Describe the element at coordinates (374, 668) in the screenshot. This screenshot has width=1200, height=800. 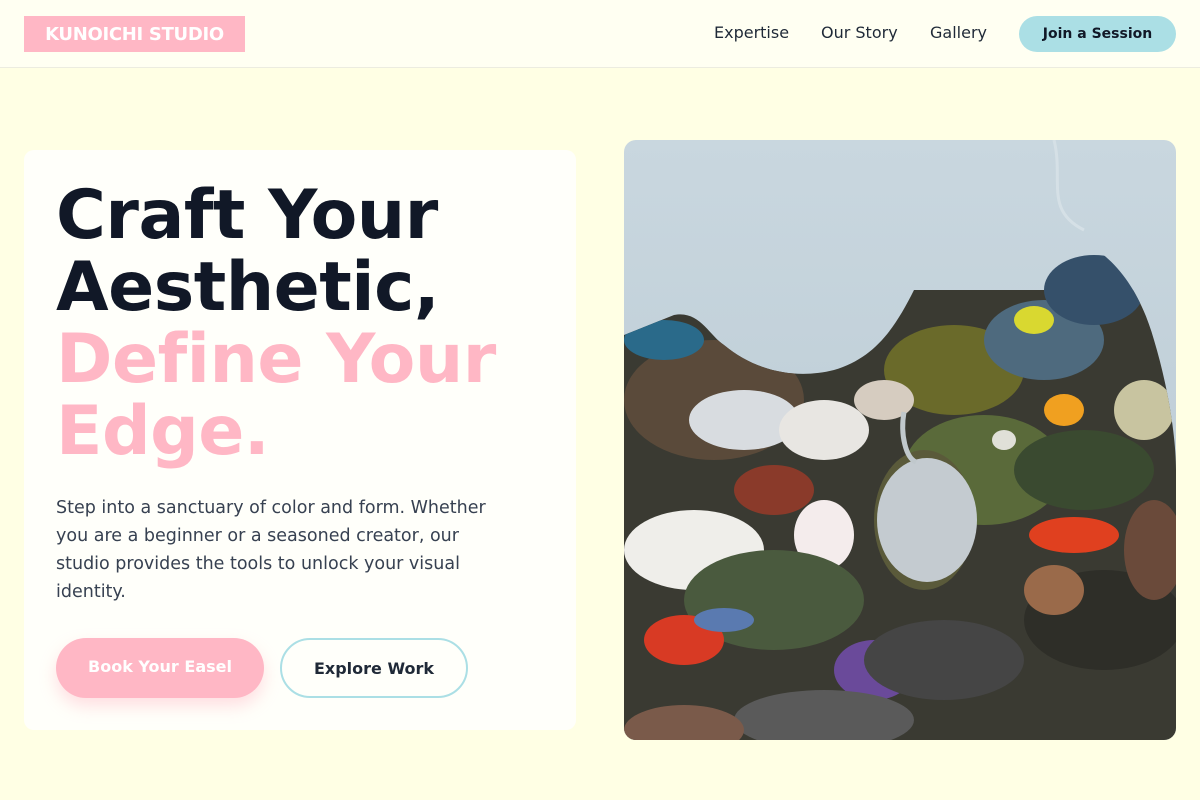
I see `explore-work-button: Explore Work` at that location.